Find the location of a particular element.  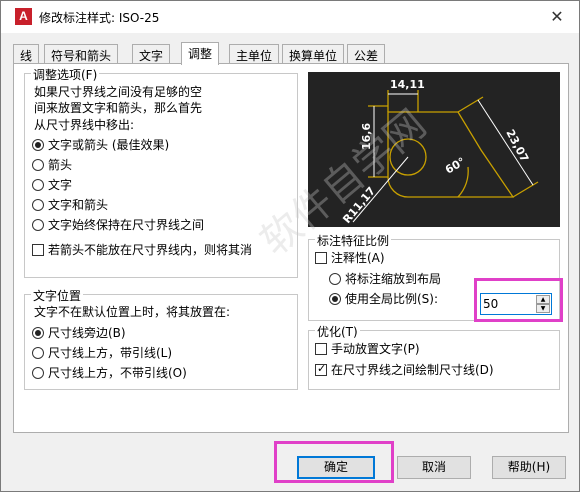

checkbox-label: 注释性(A) is located at coordinates (358, 258).